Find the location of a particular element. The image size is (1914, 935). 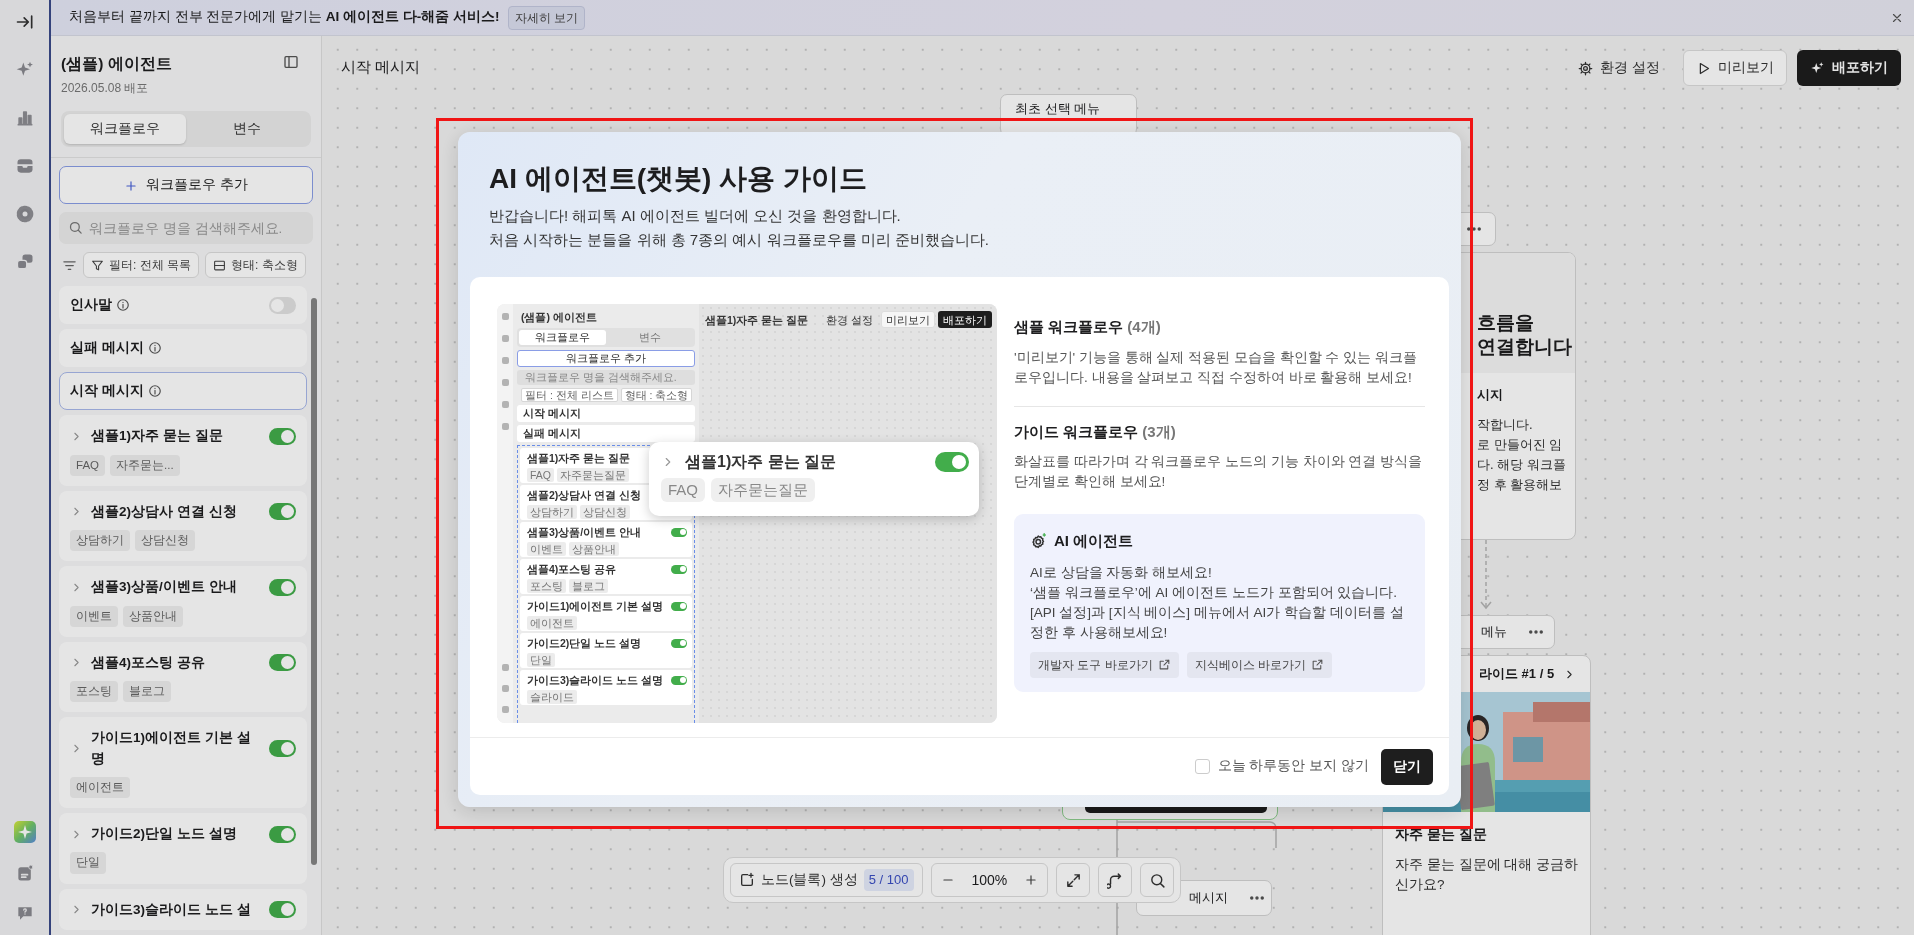

workflow-card: 샘플4)포스팅 공유 포스팅 블로그 is located at coordinates (183, 677).